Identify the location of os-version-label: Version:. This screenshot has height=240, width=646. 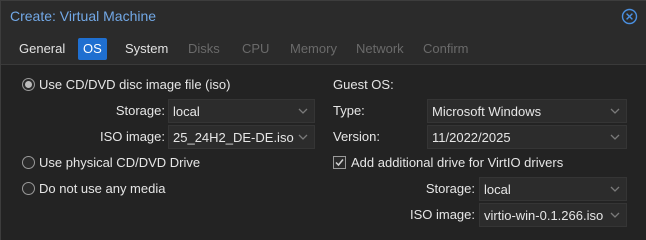
(356, 136).